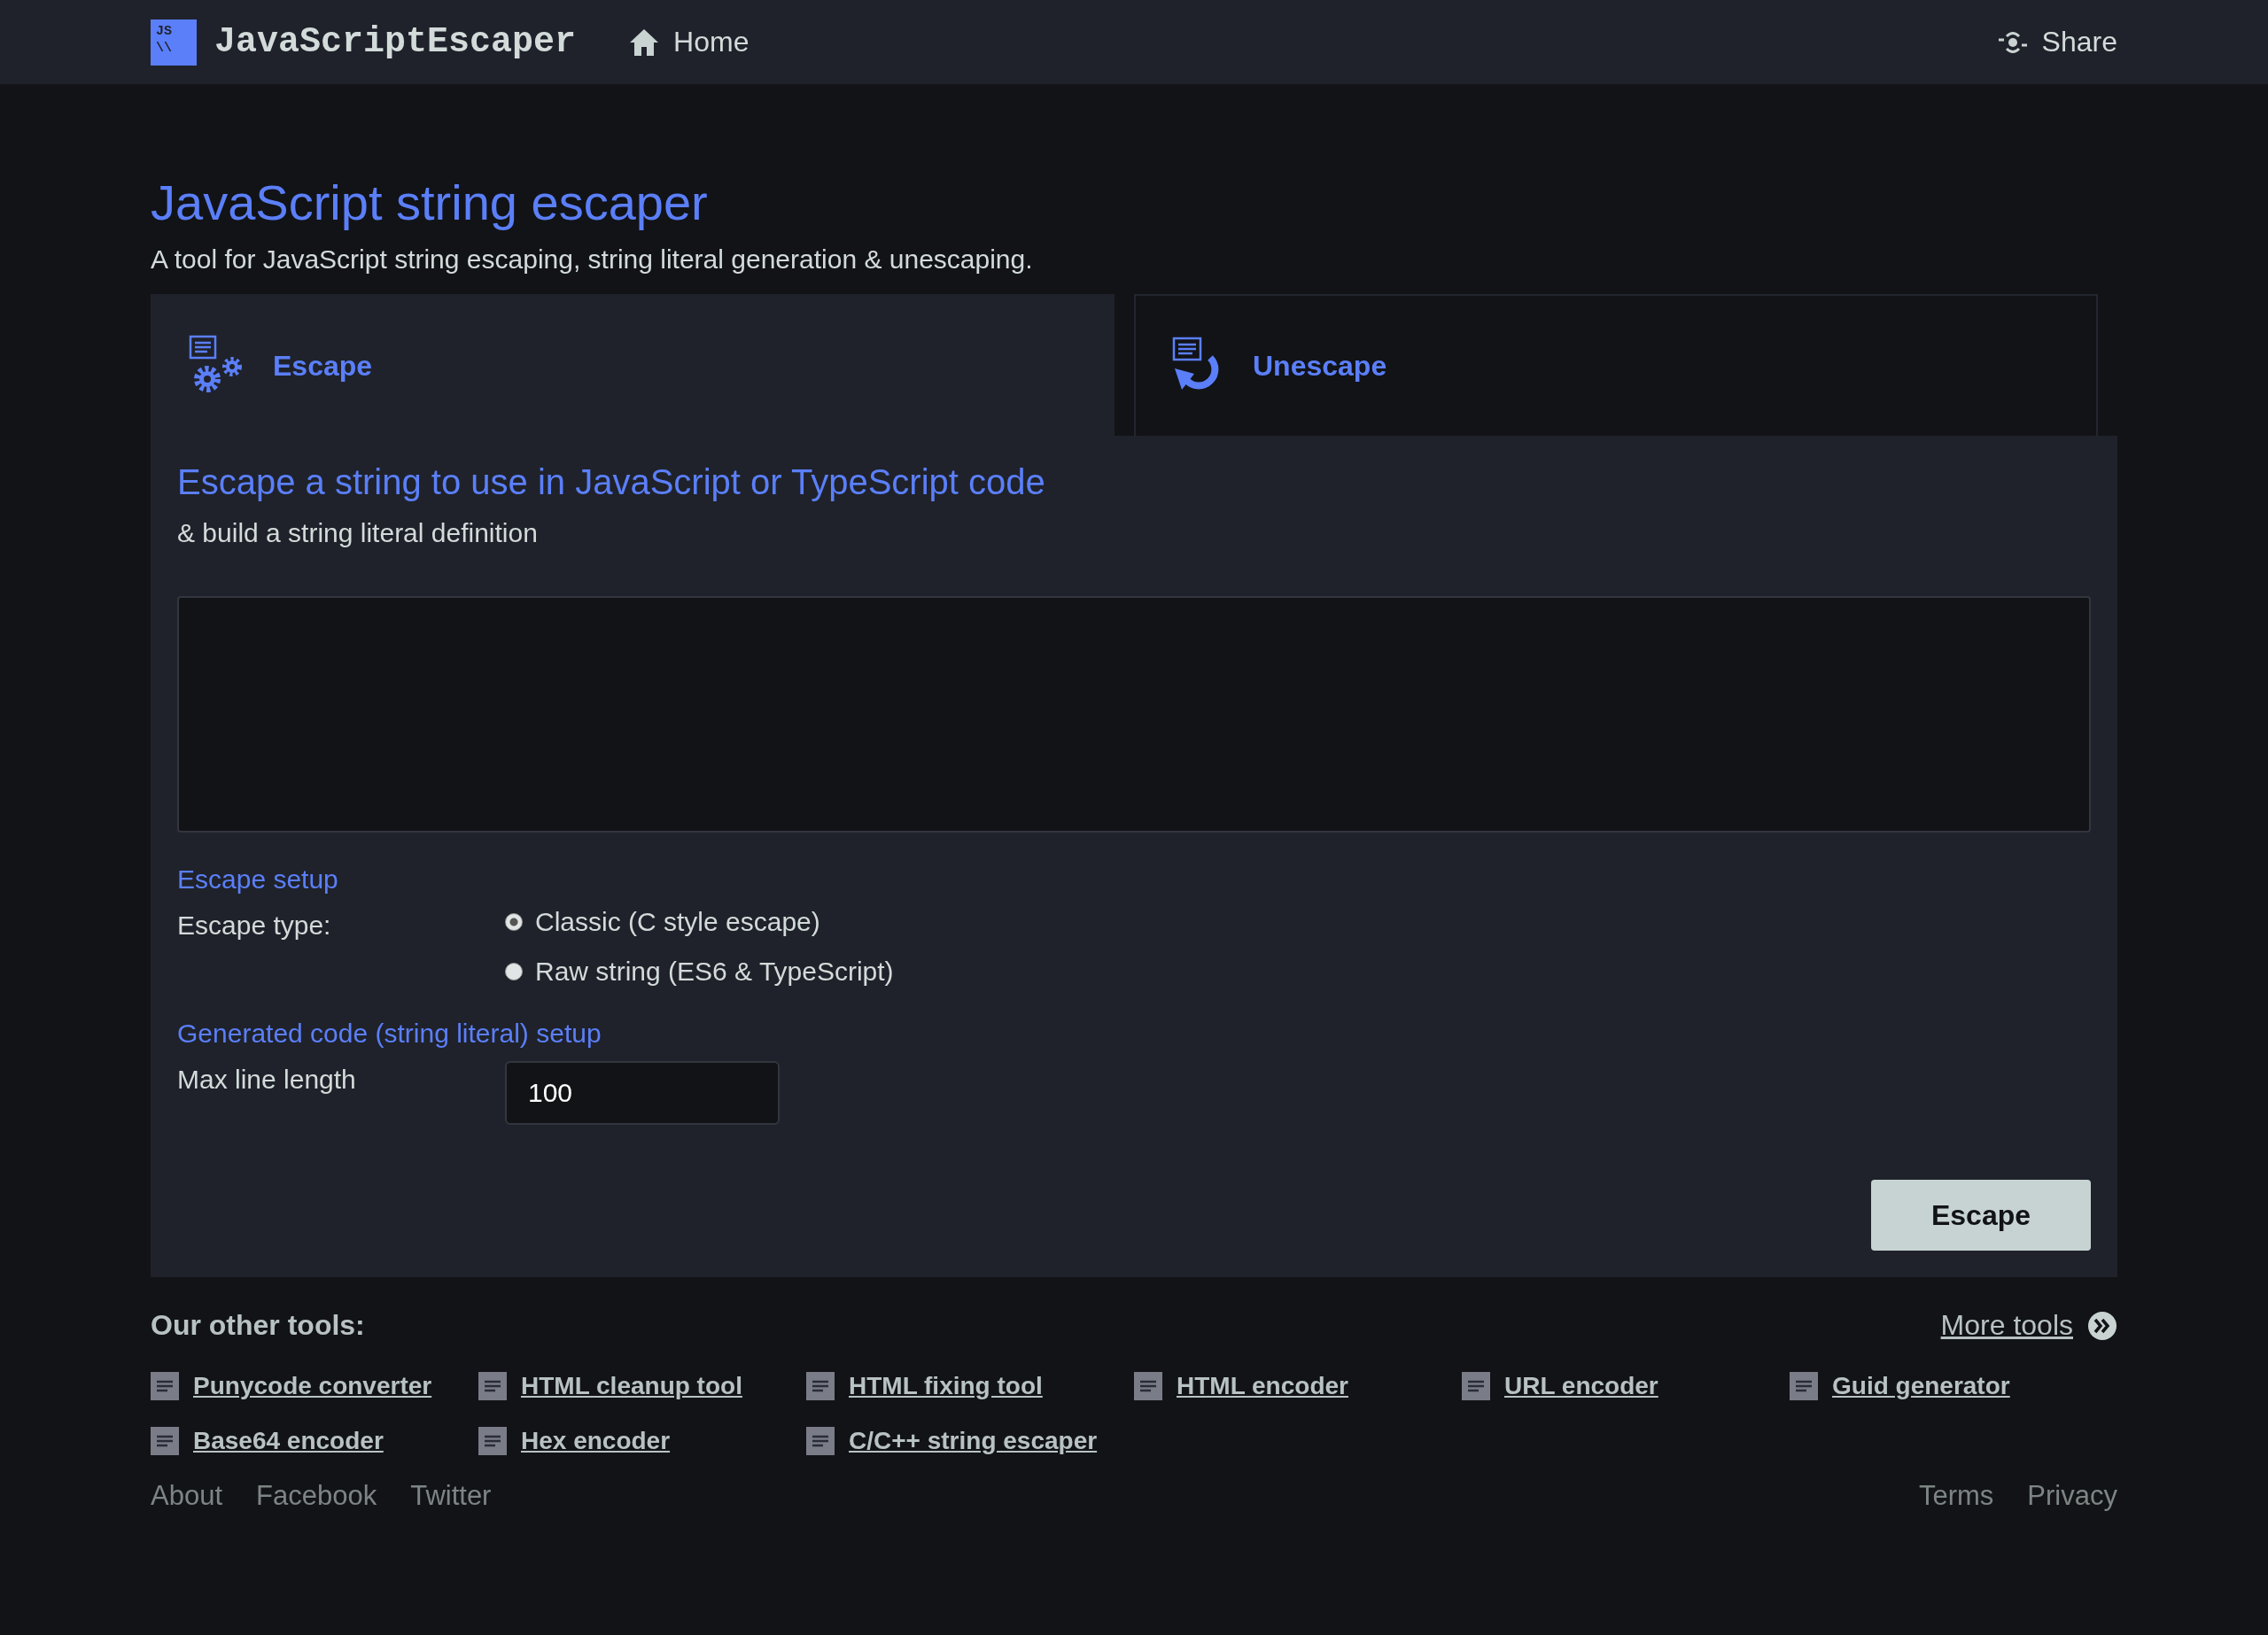 The image size is (2268, 1635). I want to click on tab: Escape, so click(633, 366).